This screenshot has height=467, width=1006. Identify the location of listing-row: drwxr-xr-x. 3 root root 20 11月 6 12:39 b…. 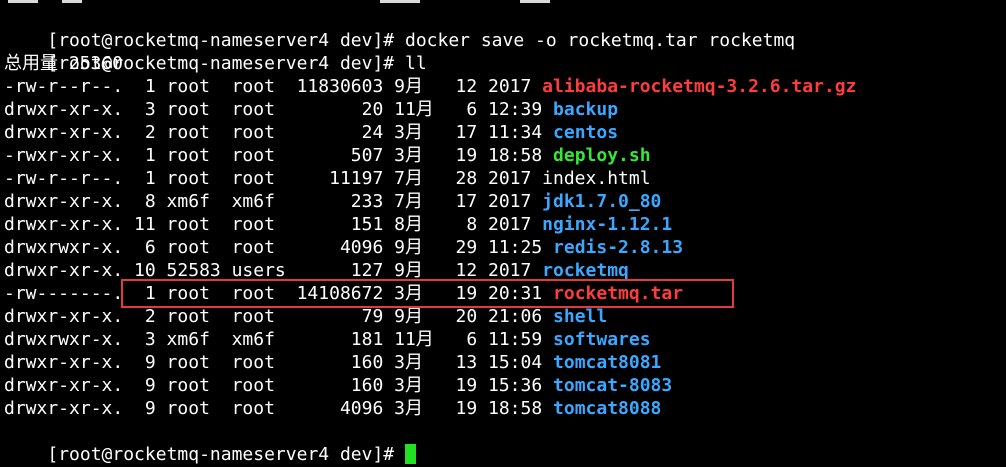
(311, 109).